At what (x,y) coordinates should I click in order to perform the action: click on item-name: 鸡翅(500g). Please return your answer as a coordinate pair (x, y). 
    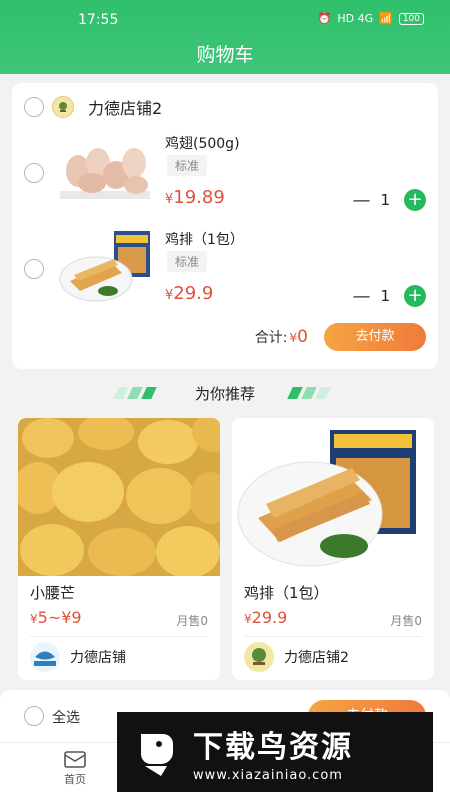
    Looking at the image, I should click on (202, 144).